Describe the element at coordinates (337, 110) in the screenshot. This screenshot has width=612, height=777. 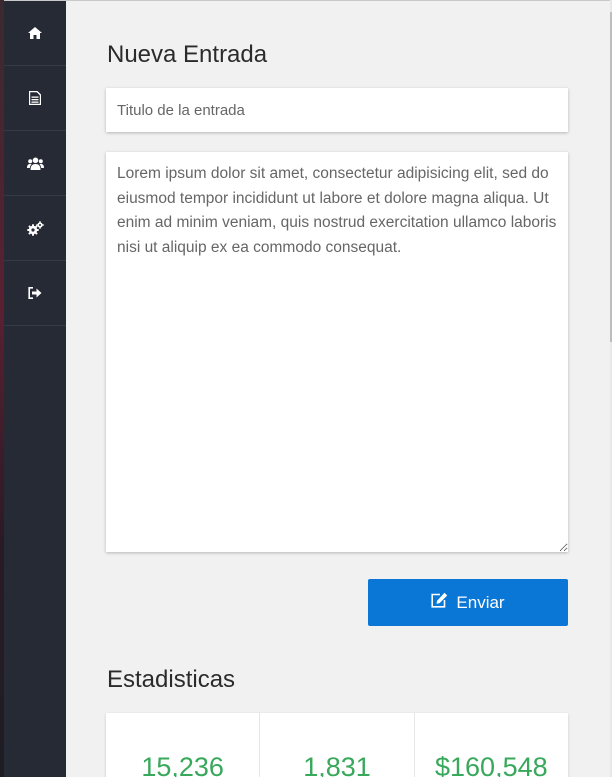
I see `post-title-input` at that location.